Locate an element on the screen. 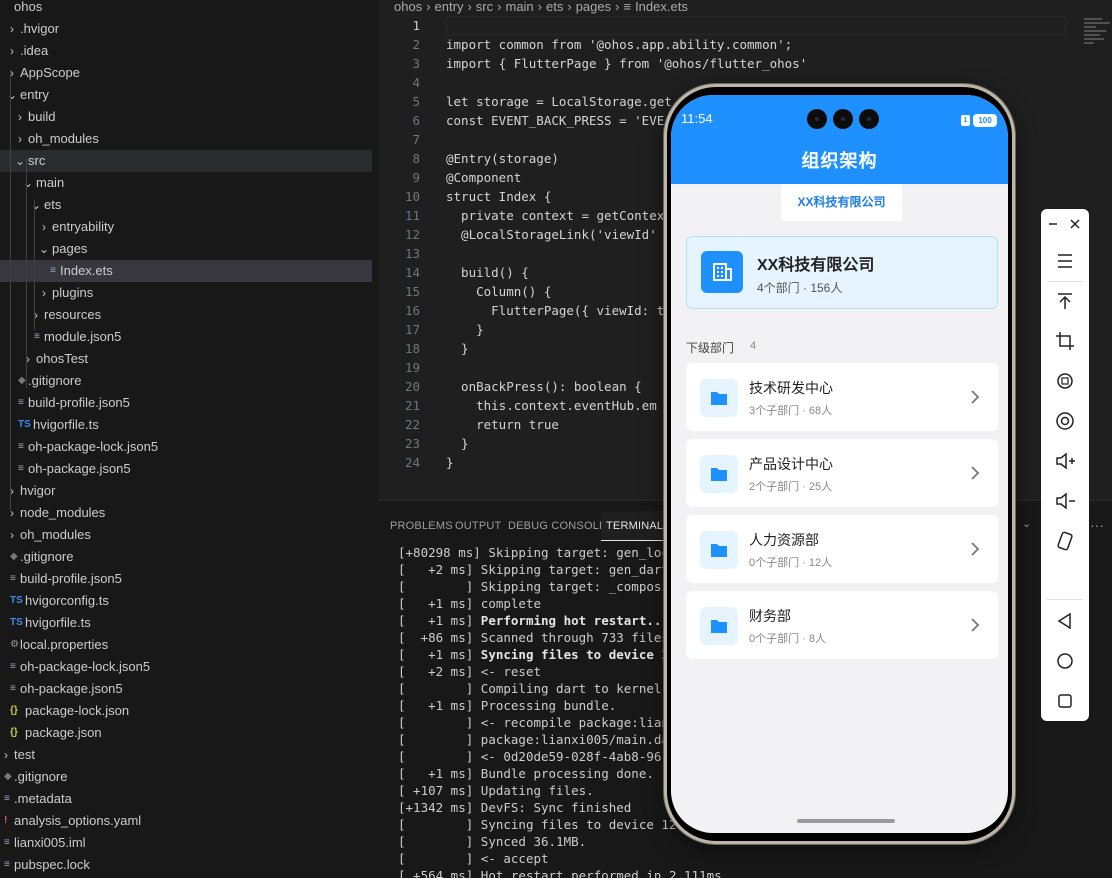 This screenshot has height=878, width=1112. explorer-item: › plugins is located at coordinates (186, 293).